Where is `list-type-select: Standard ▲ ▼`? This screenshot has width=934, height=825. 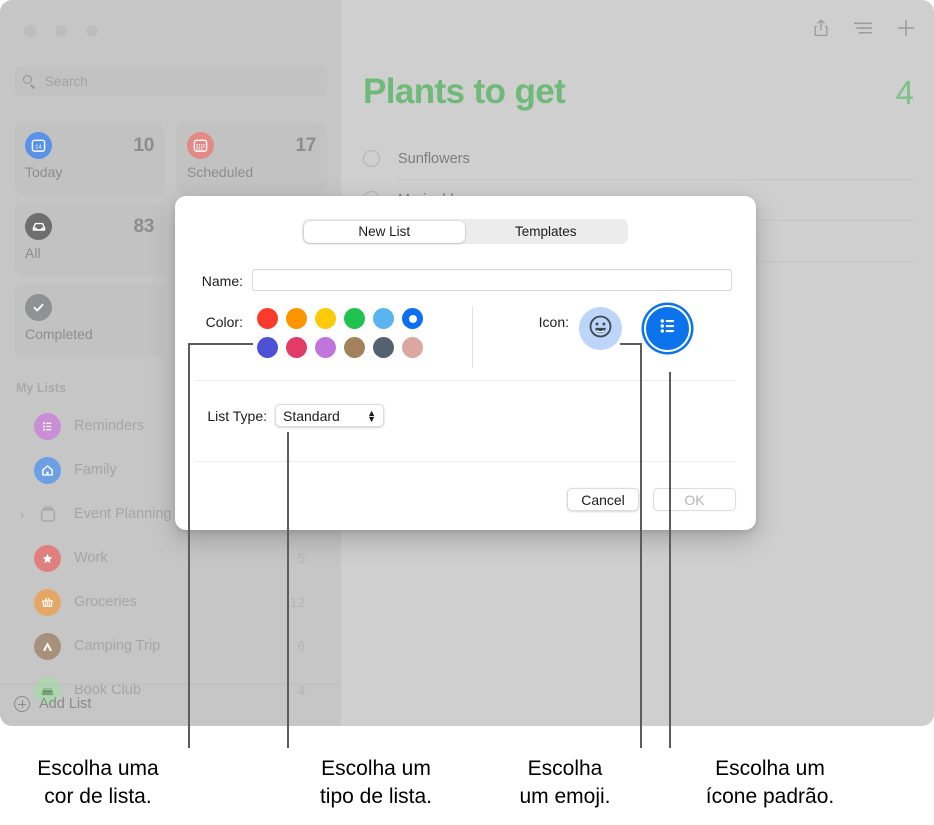
list-type-select: Standard ▲ ▼ is located at coordinates (329, 415).